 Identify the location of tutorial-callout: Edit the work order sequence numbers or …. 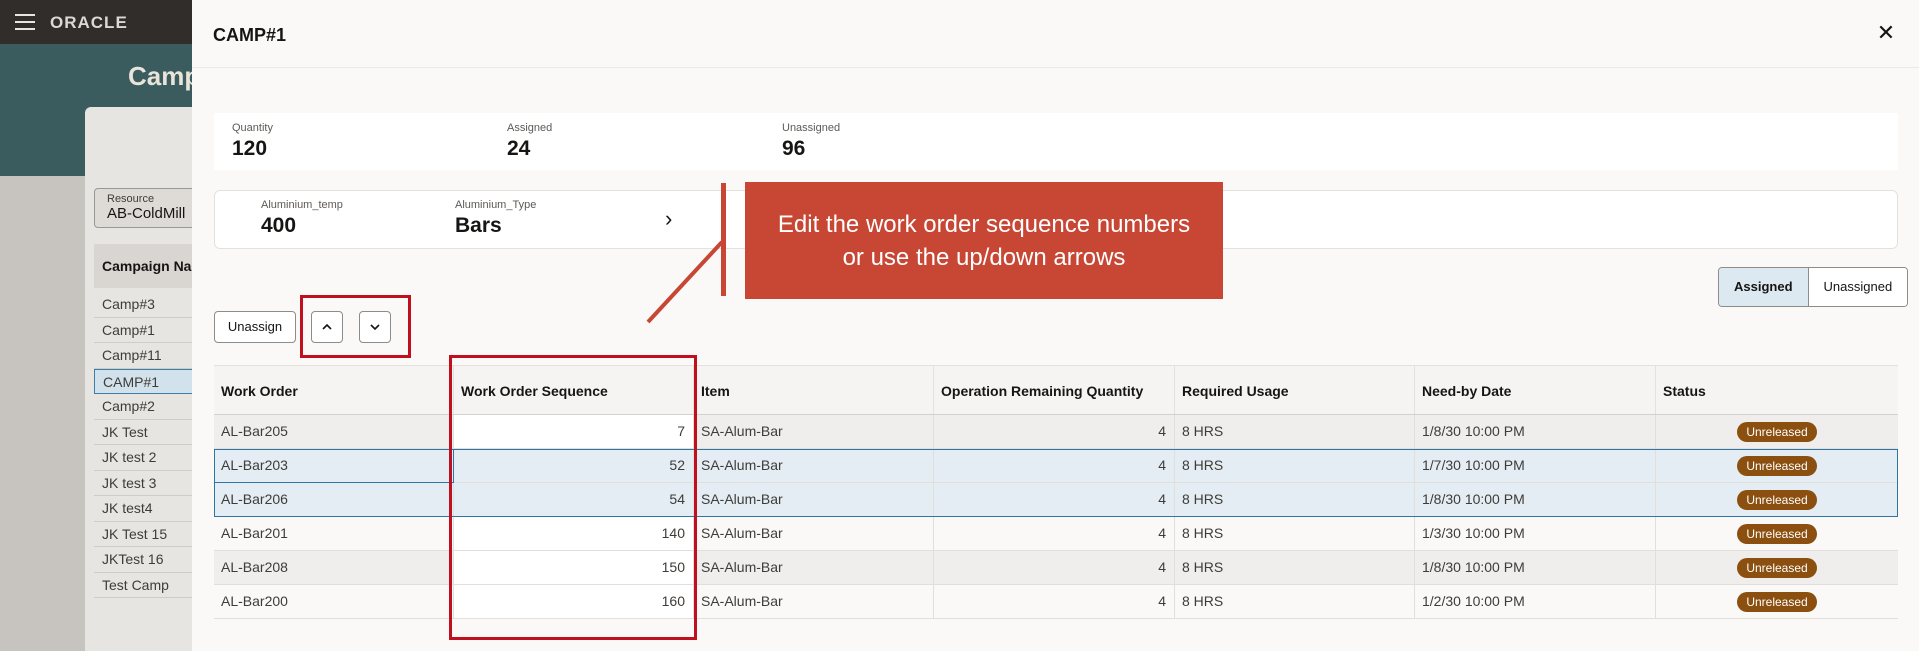
(984, 240).